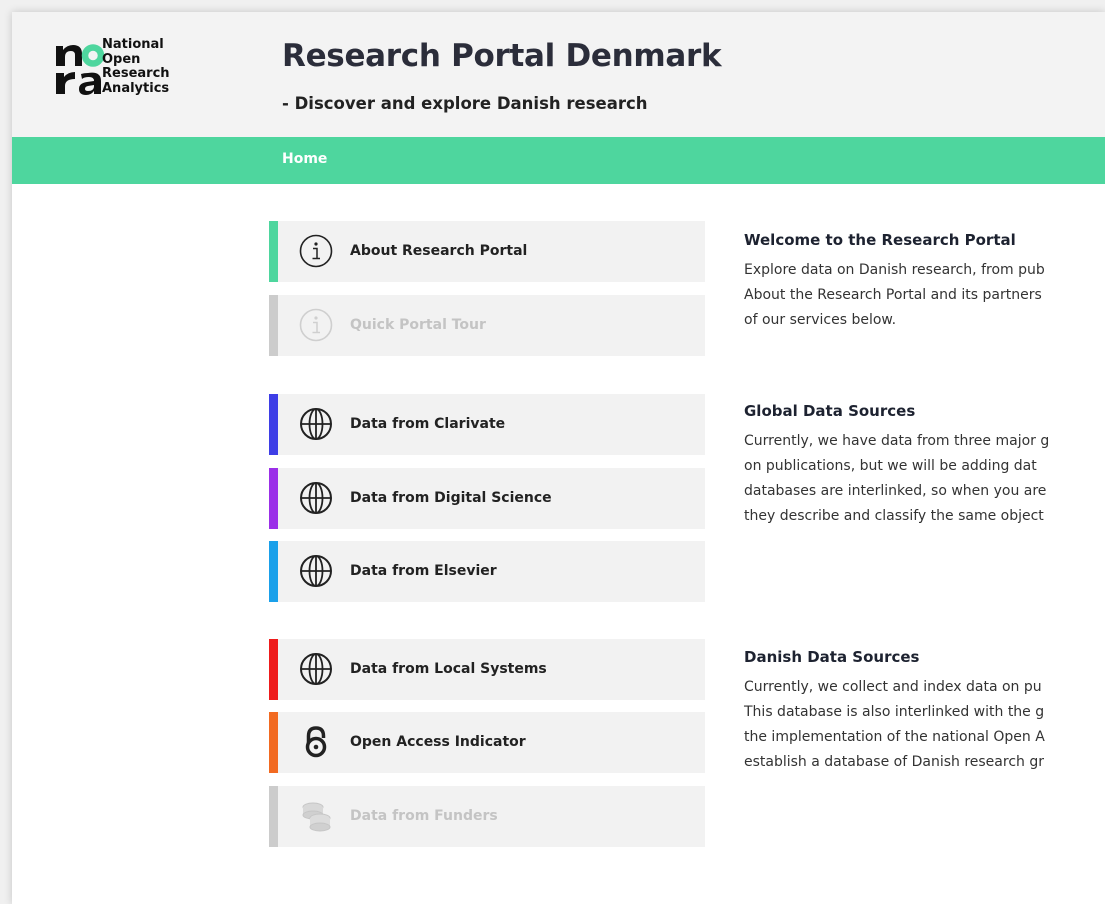 The width and height of the screenshot is (1105, 904). Describe the element at coordinates (502, 56) in the screenshot. I see `page-title: Research Portal Denmark` at that location.